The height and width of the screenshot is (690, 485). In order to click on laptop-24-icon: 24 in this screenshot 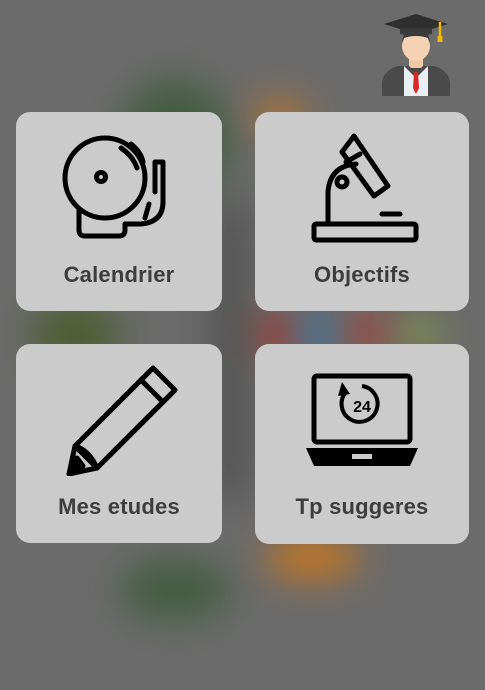, I will do `click(362, 419)`.